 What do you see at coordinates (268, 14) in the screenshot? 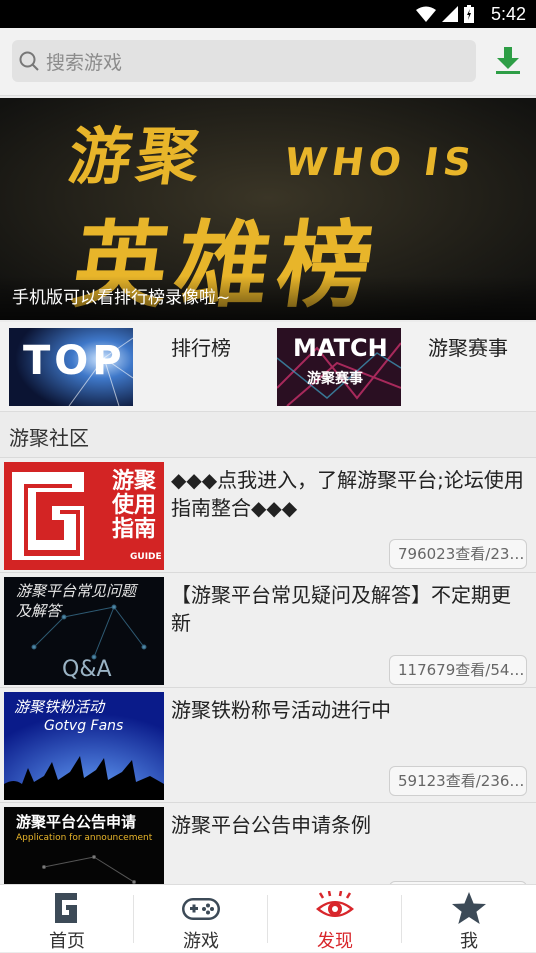
I see `status-bar: 5:42` at bounding box center [268, 14].